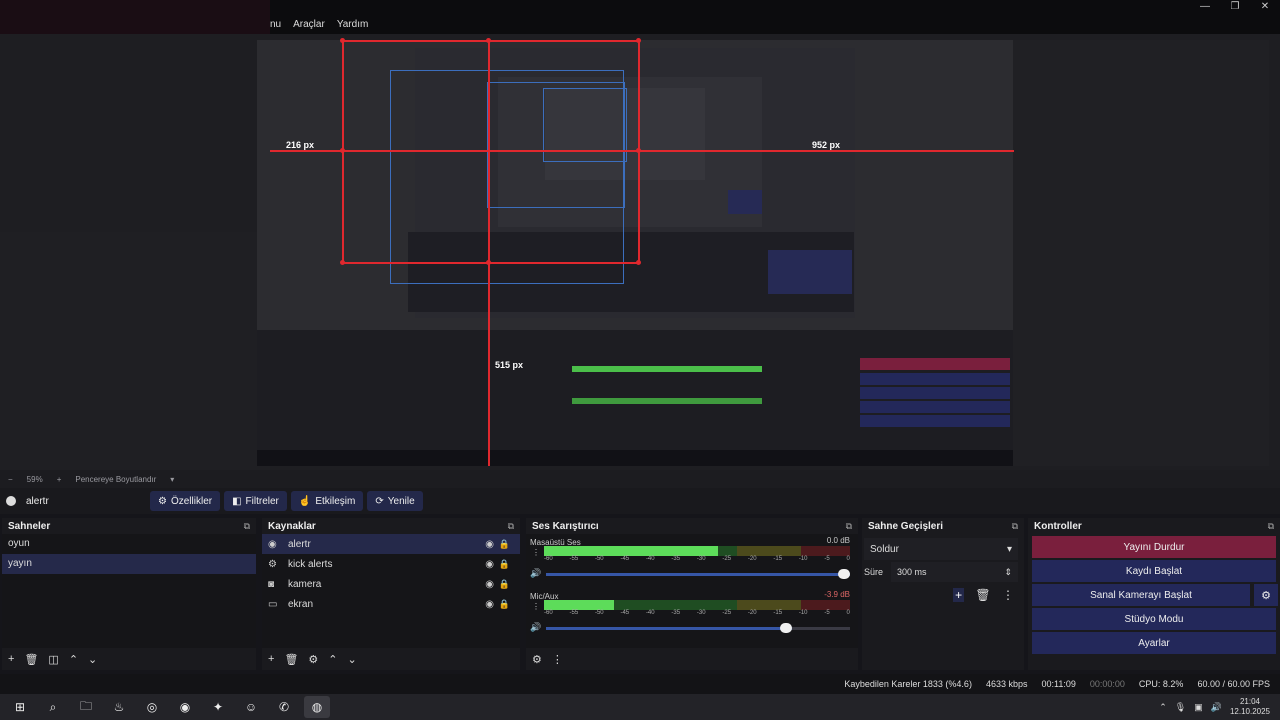 The height and width of the screenshot is (720, 1280). What do you see at coordinates (53, 659) in the screenshot?
I see `filter-icon: ◫` at bounding box center [53, 659].